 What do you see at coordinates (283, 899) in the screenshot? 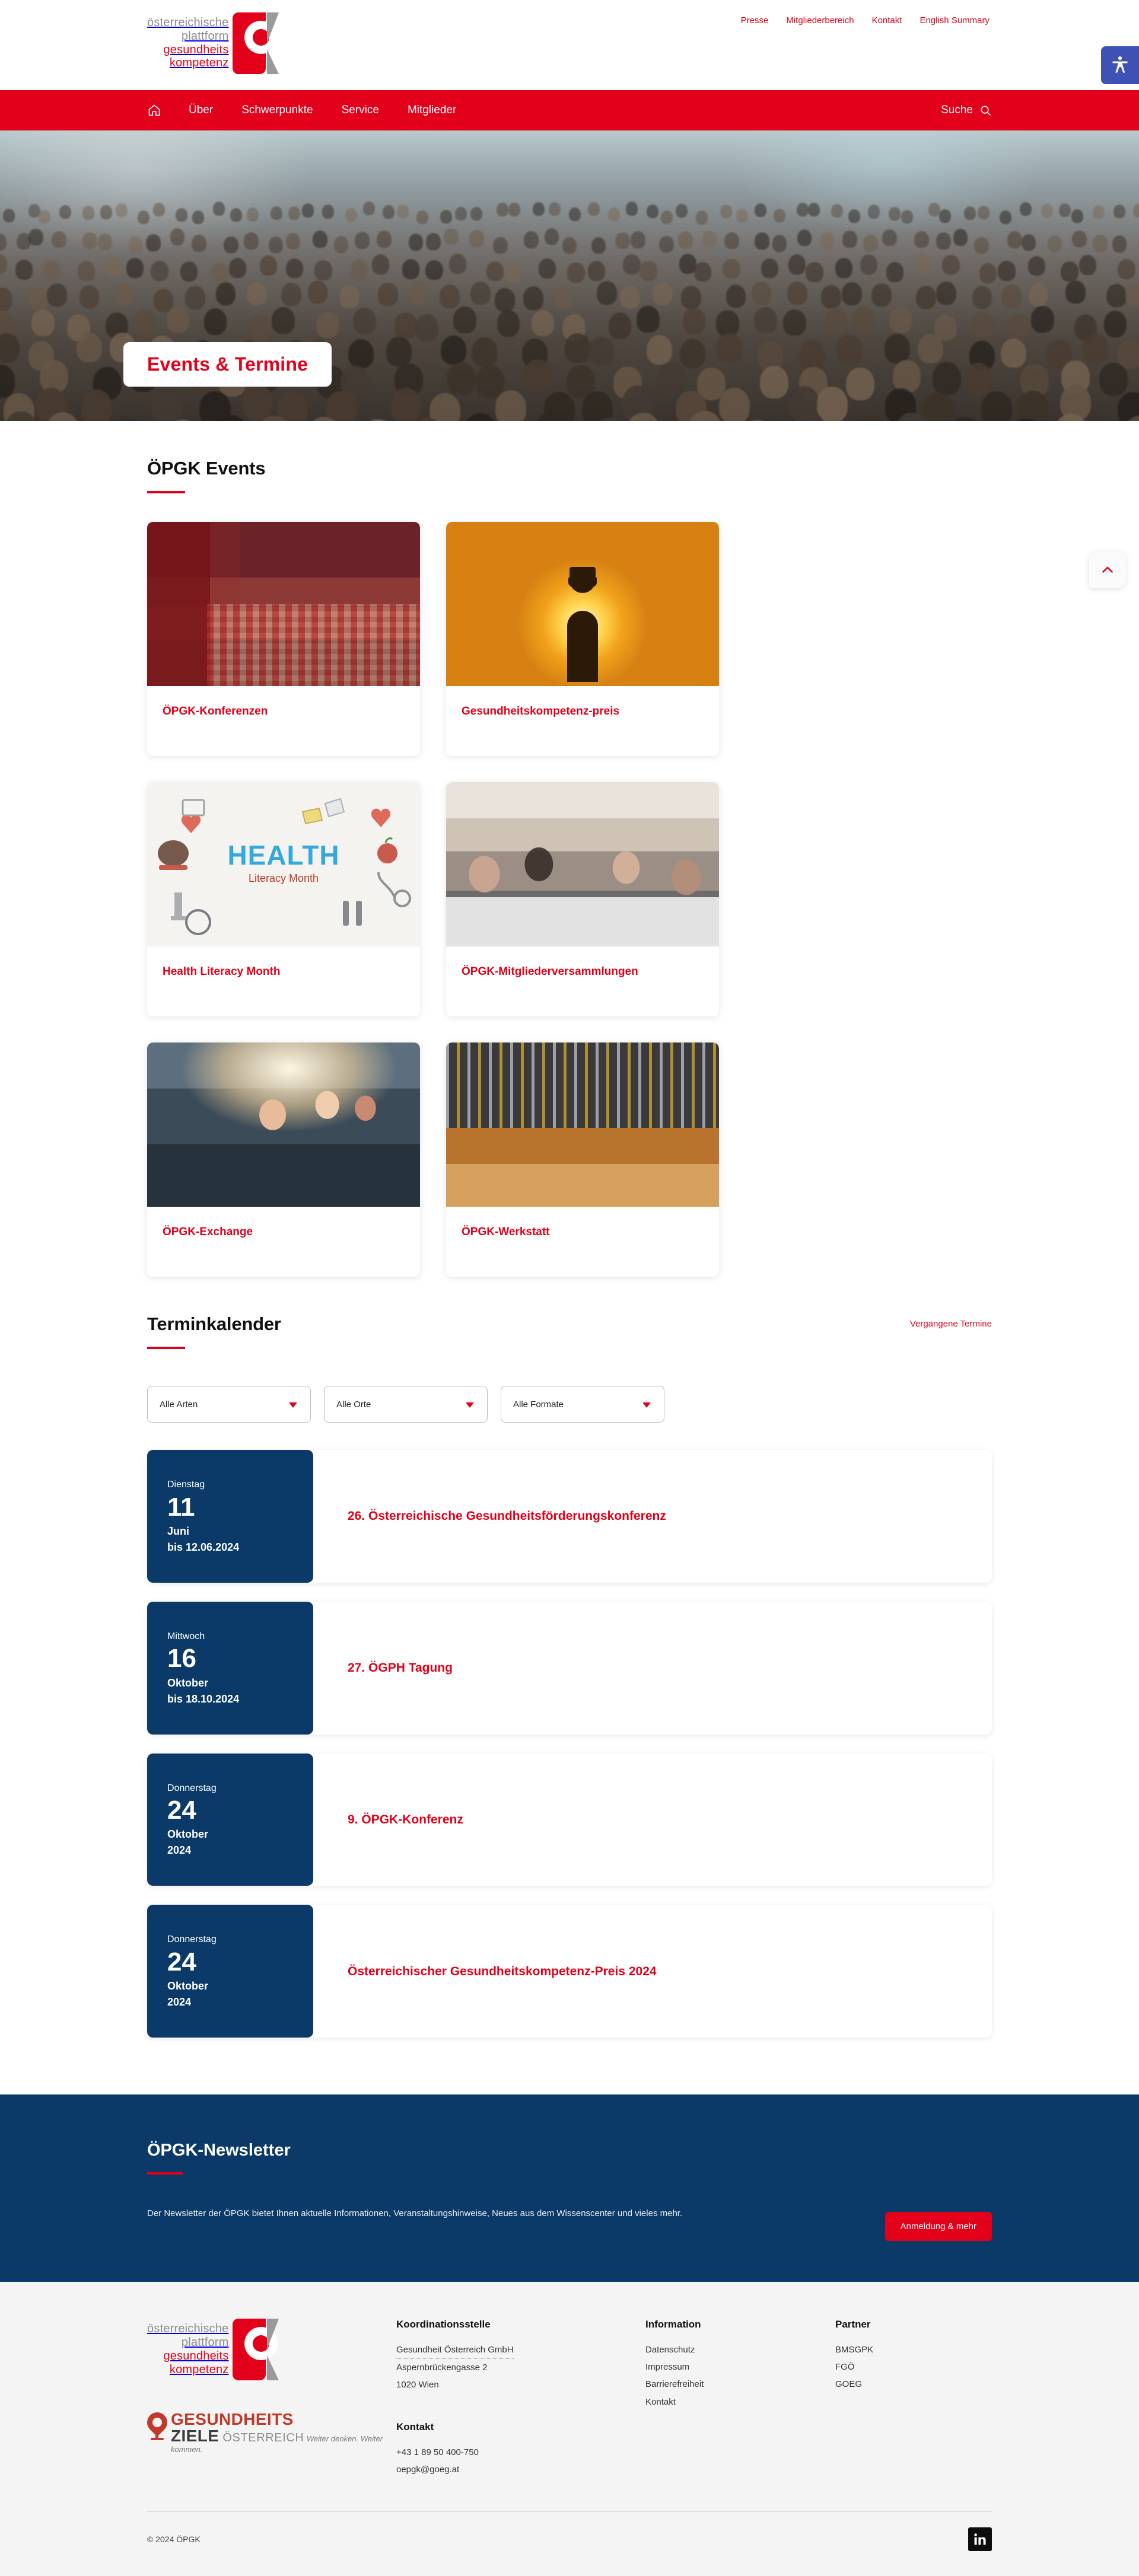
I see `event-card: Health Literacy Month` at bounding box center [283, 899].